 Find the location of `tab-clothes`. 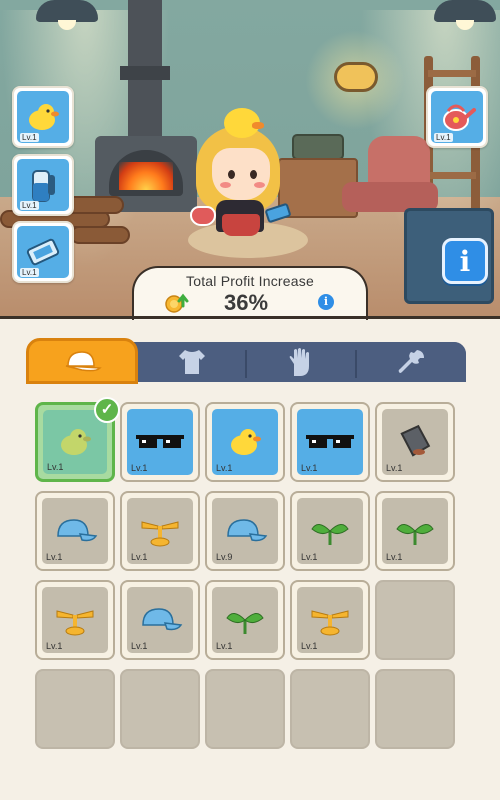

tab-clothes is located at coordinates (192, 362).